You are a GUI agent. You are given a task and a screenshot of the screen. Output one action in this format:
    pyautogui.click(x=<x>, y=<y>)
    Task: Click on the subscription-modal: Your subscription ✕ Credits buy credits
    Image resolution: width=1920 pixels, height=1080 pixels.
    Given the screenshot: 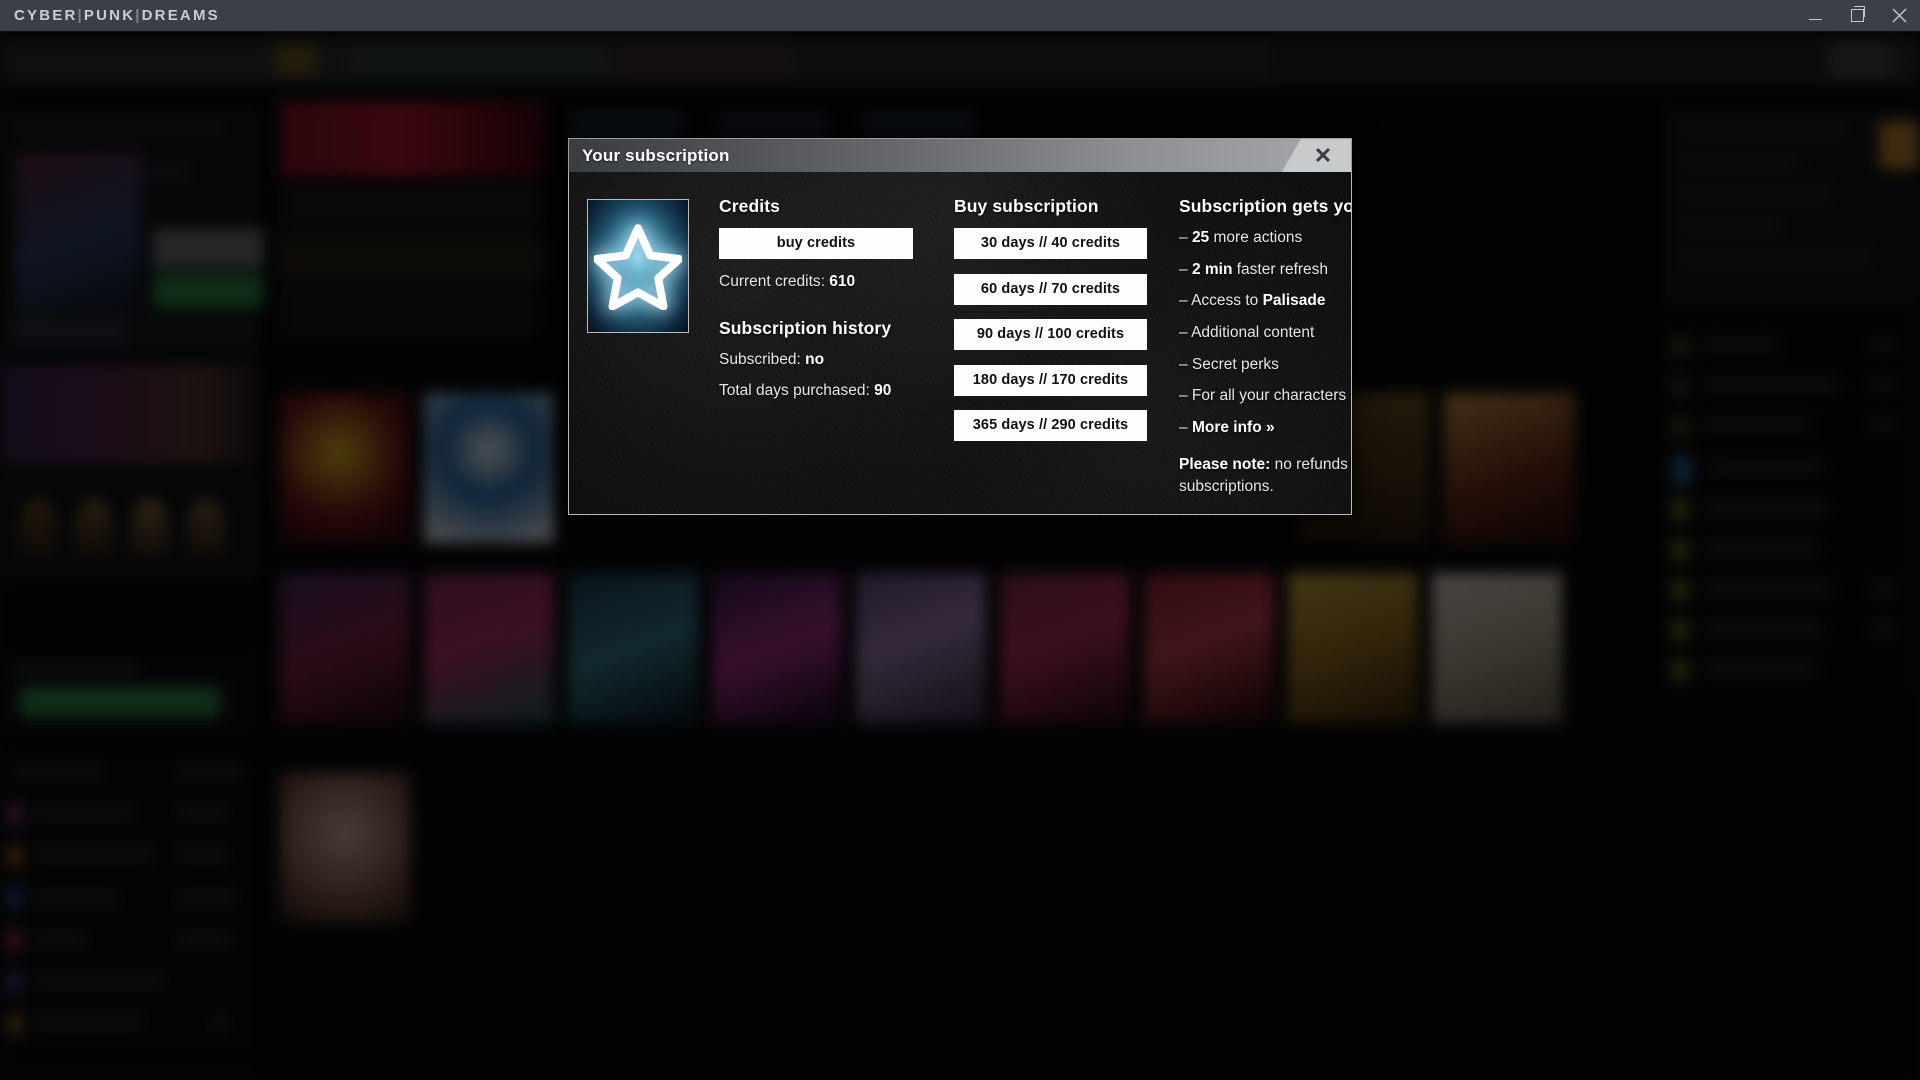 What is the action you would take?
    pyautogui.click(x=960, y=326)
    